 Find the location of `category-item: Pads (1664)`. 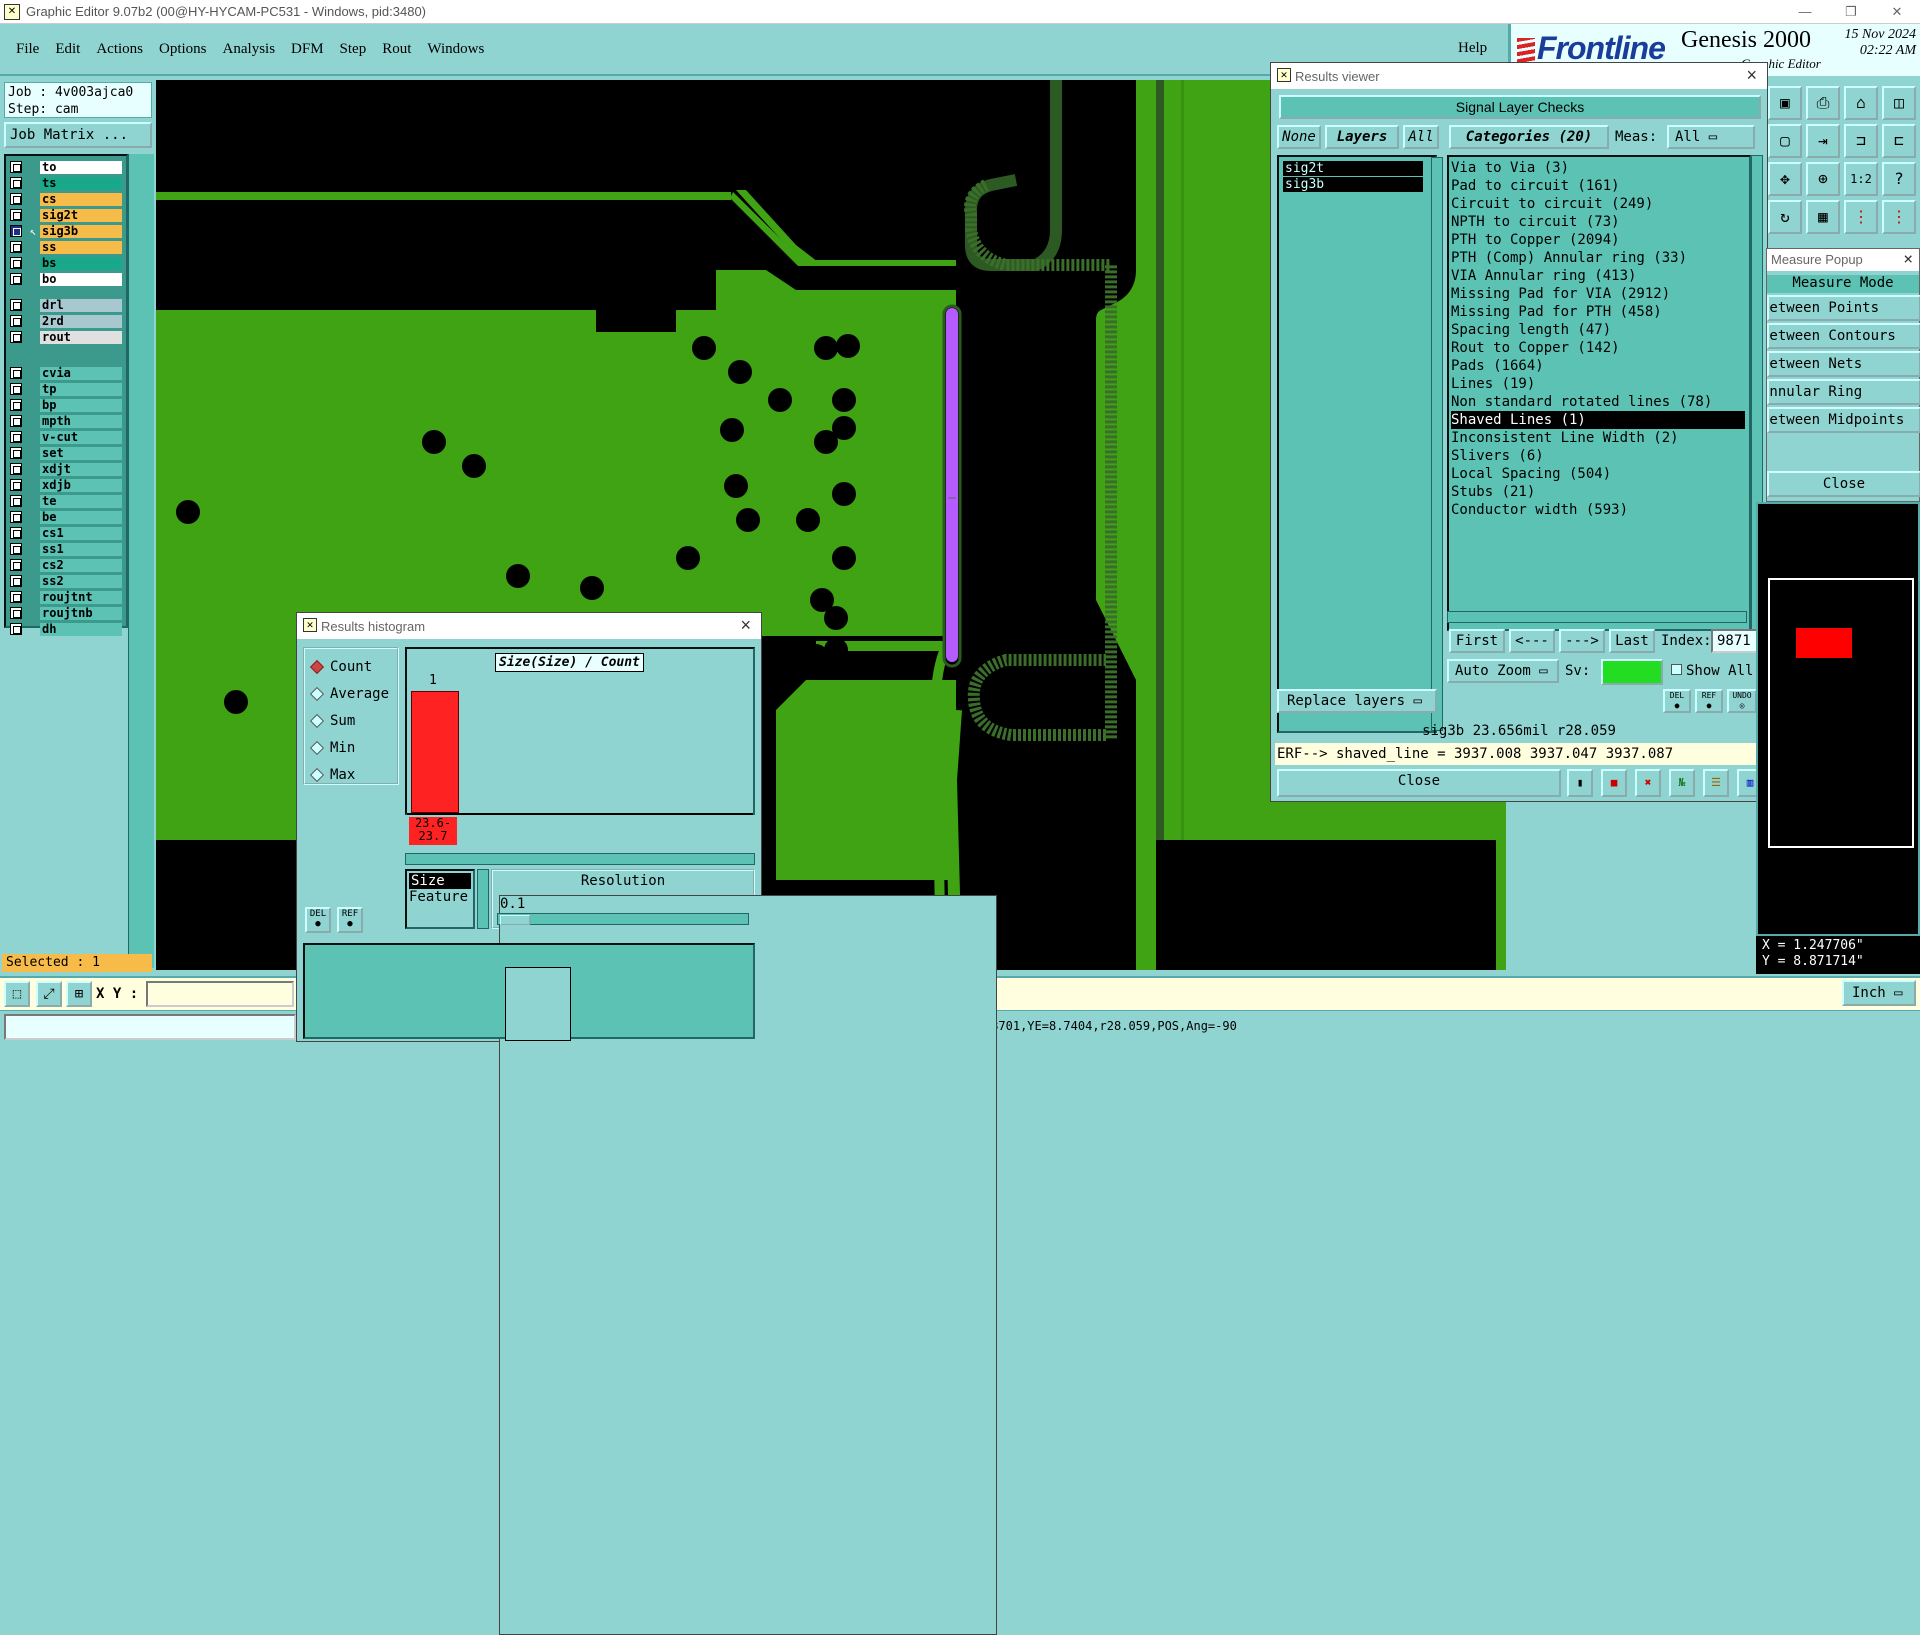

category-item: Pads (1664) is located at coordinates (1497, 366).